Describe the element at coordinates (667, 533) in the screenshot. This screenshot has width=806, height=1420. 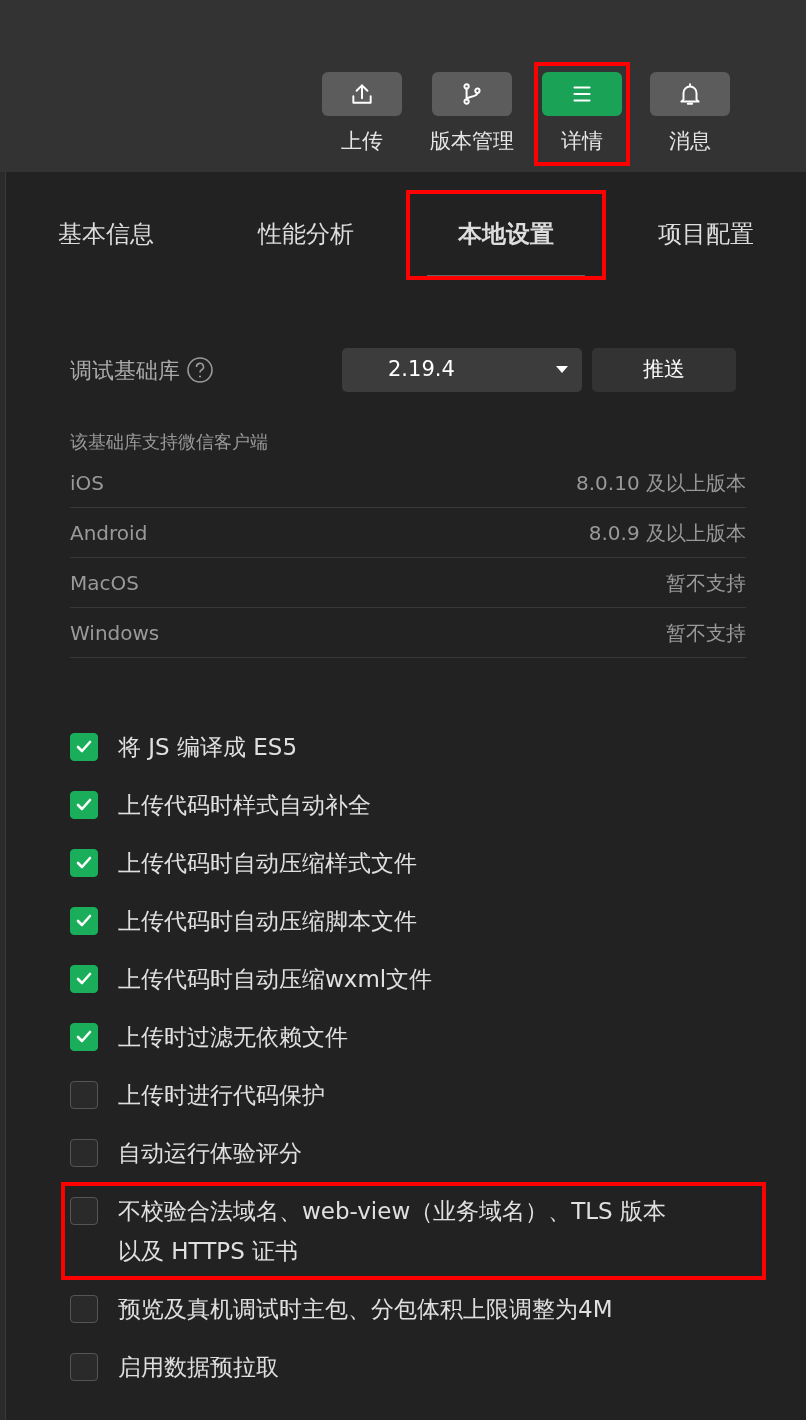
I see `version-requirement: 8.0.9 及以上版本` at that location.